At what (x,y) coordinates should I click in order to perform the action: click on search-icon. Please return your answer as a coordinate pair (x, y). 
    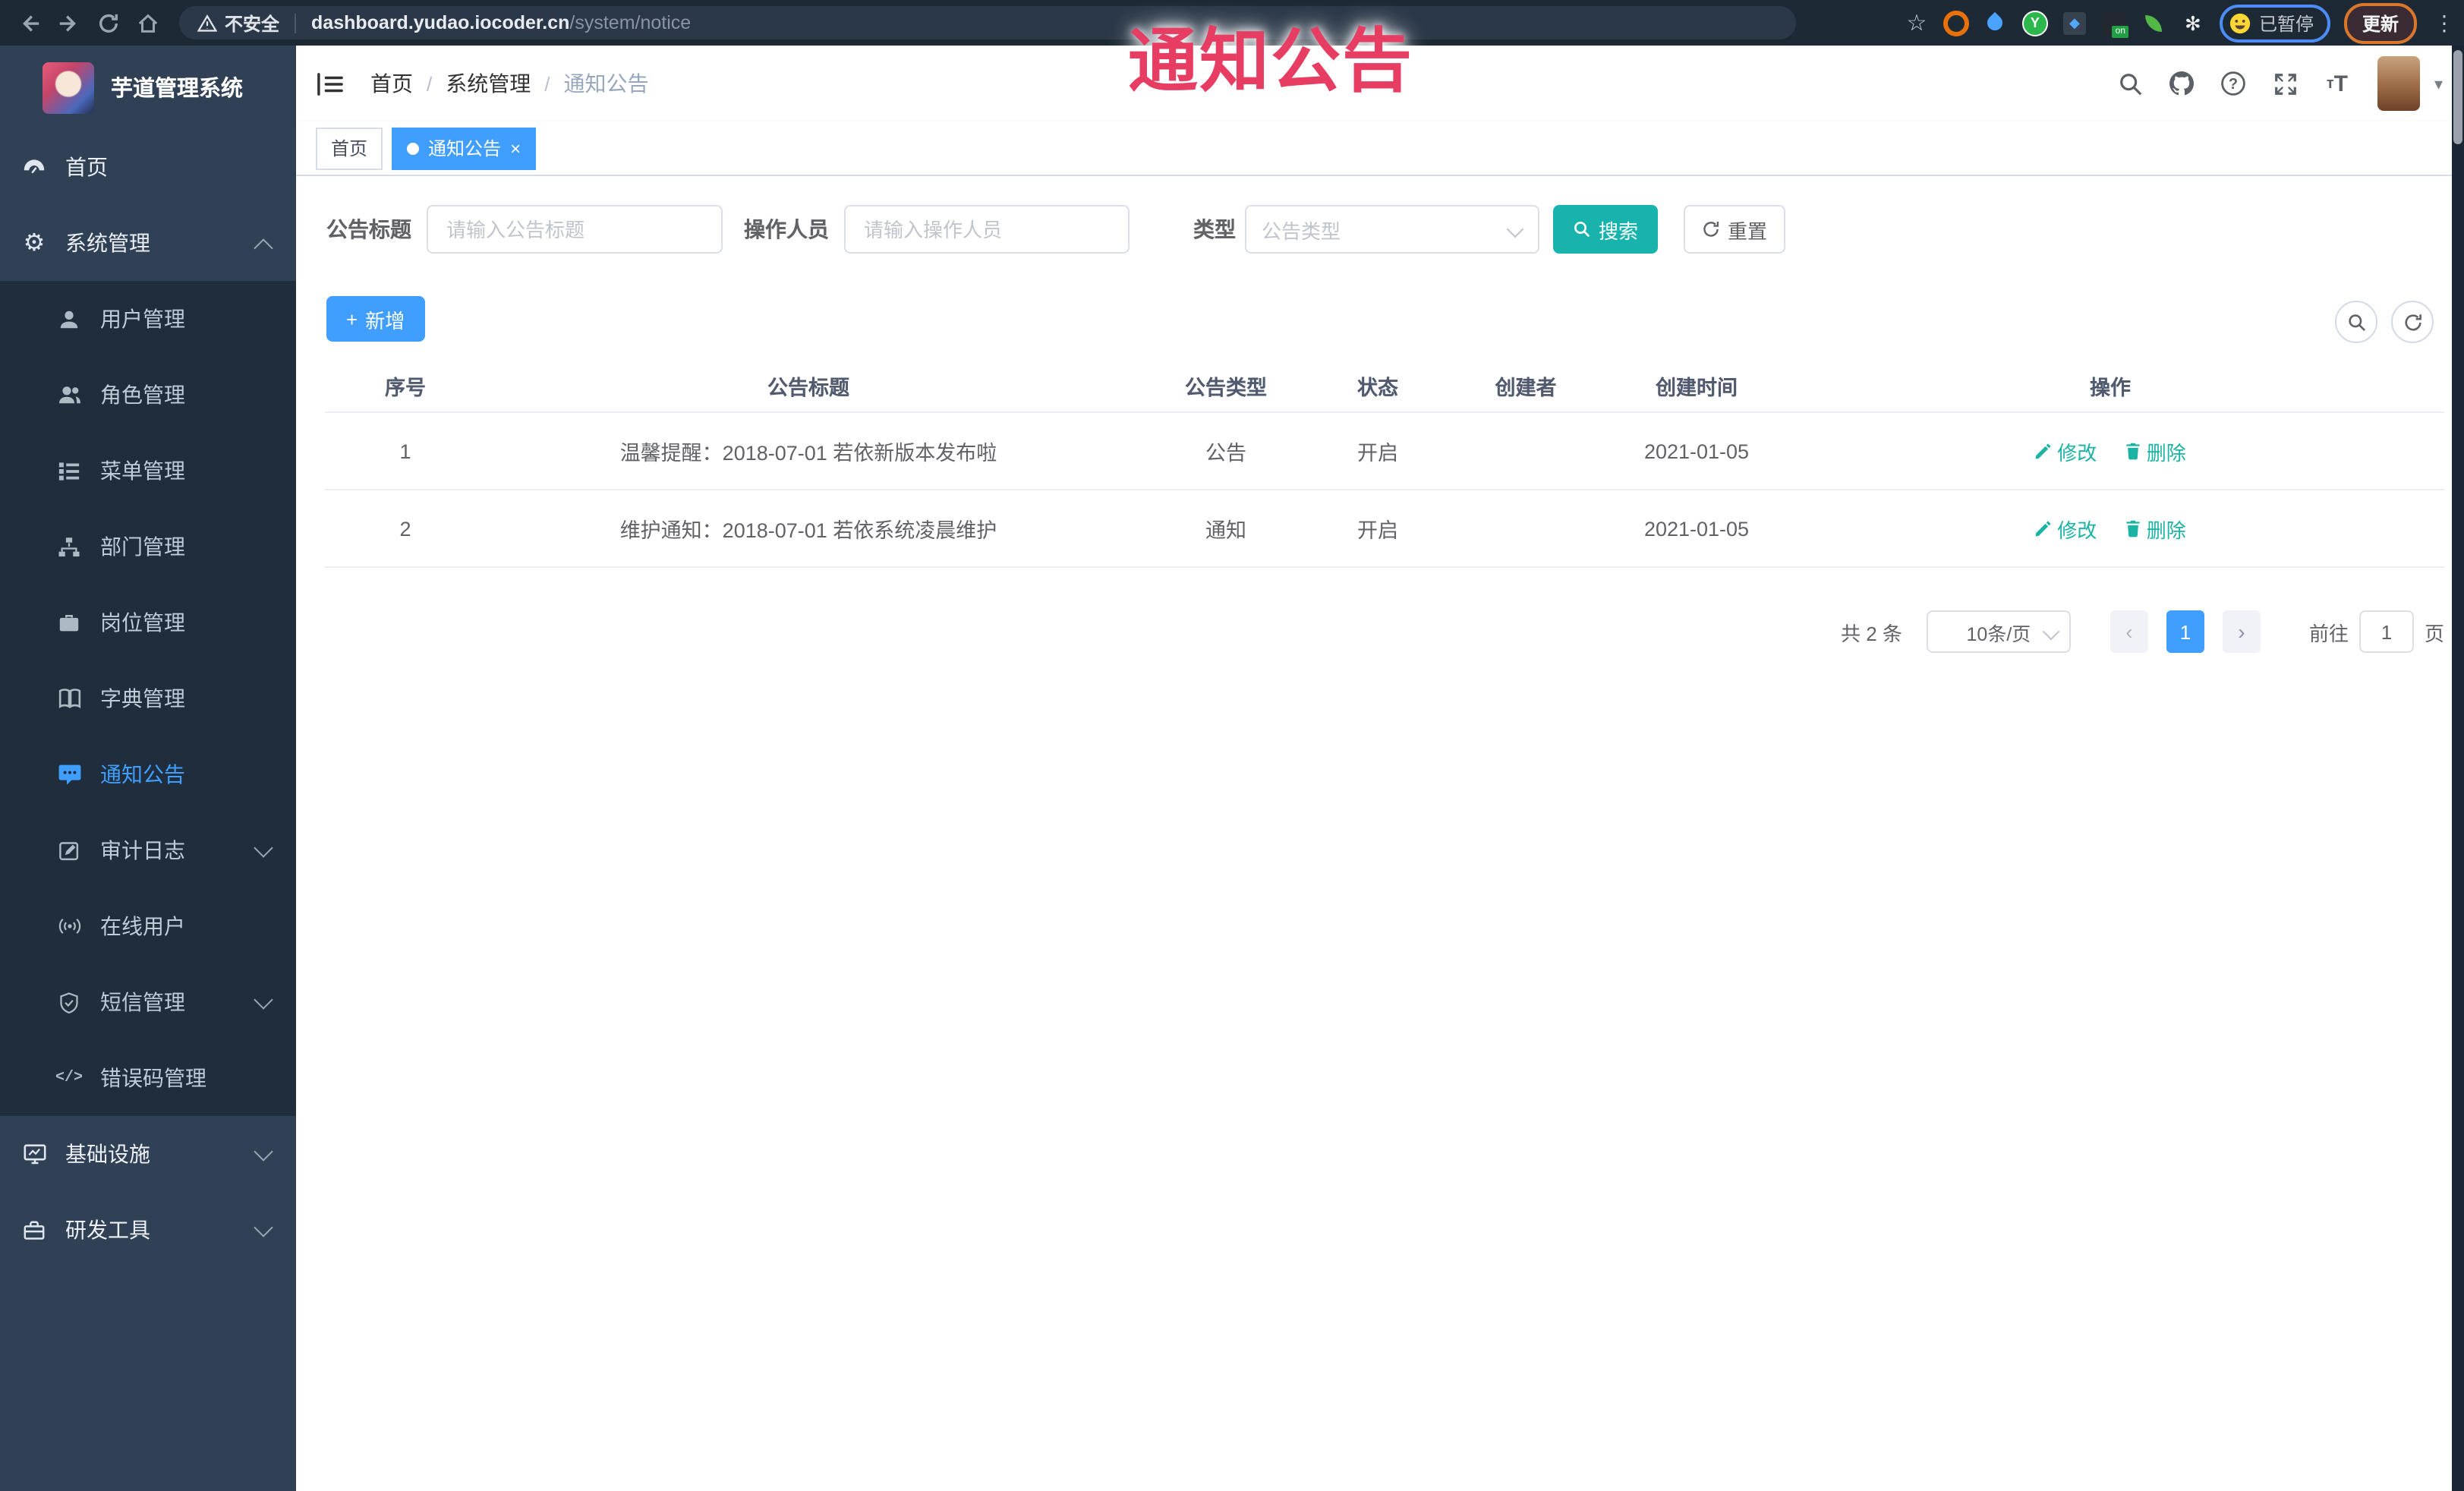
    Looking at the image, I should click on (2356, 322).